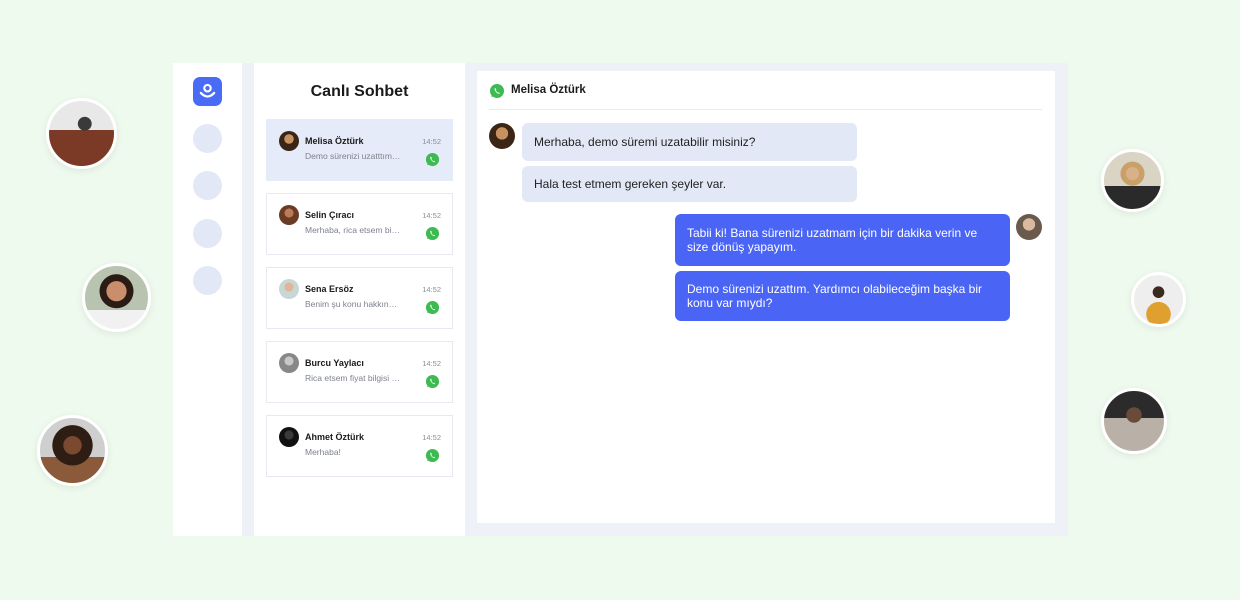 Image resolution: width=1240 pixels, height=600 pixels. What do you see at coordinates (765, 90) in the screenshot?
I see `chat-header: Melisa Öztürk` at bounding box center [765, 90].